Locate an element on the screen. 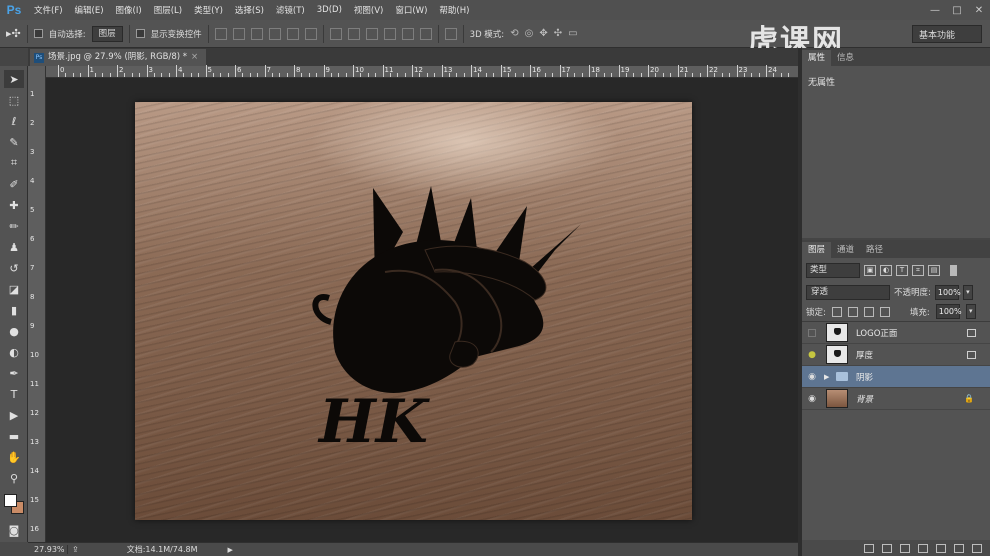  3d-pan-icon: ✥ is located at coordinates (543, 33).